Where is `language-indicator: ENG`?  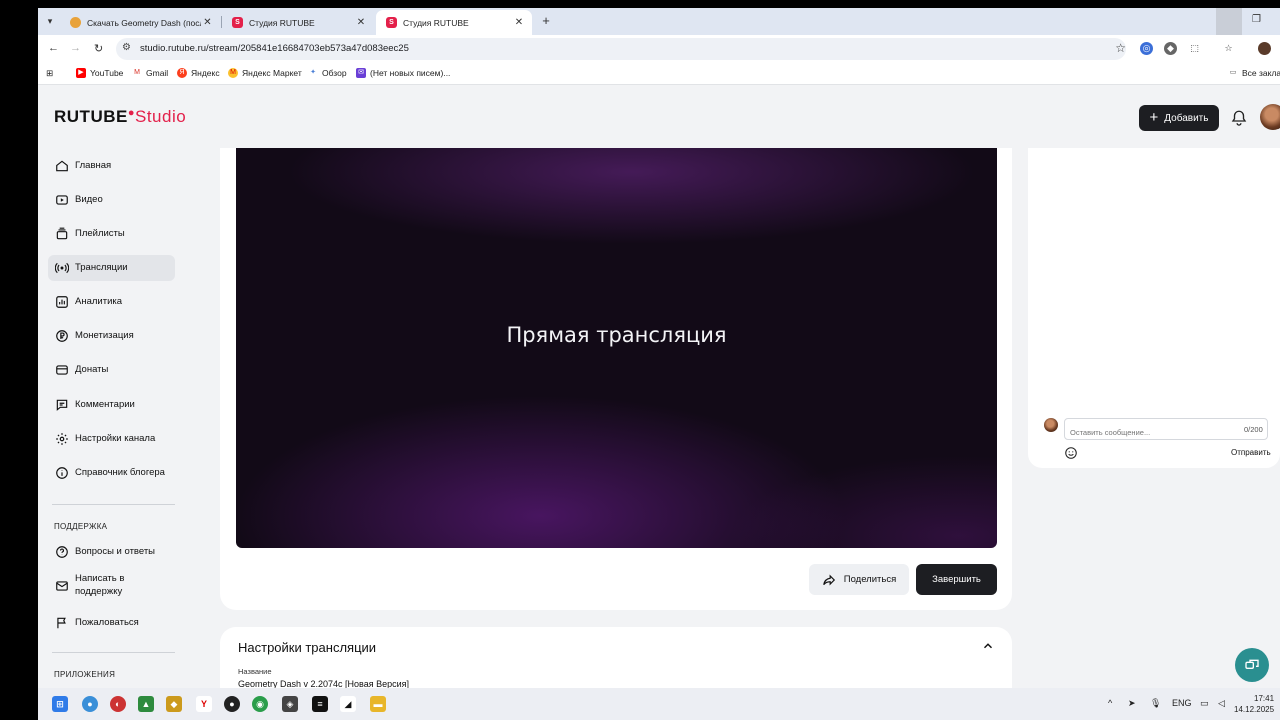 language-indicator: ENG is located at coordinates (1182, 703).